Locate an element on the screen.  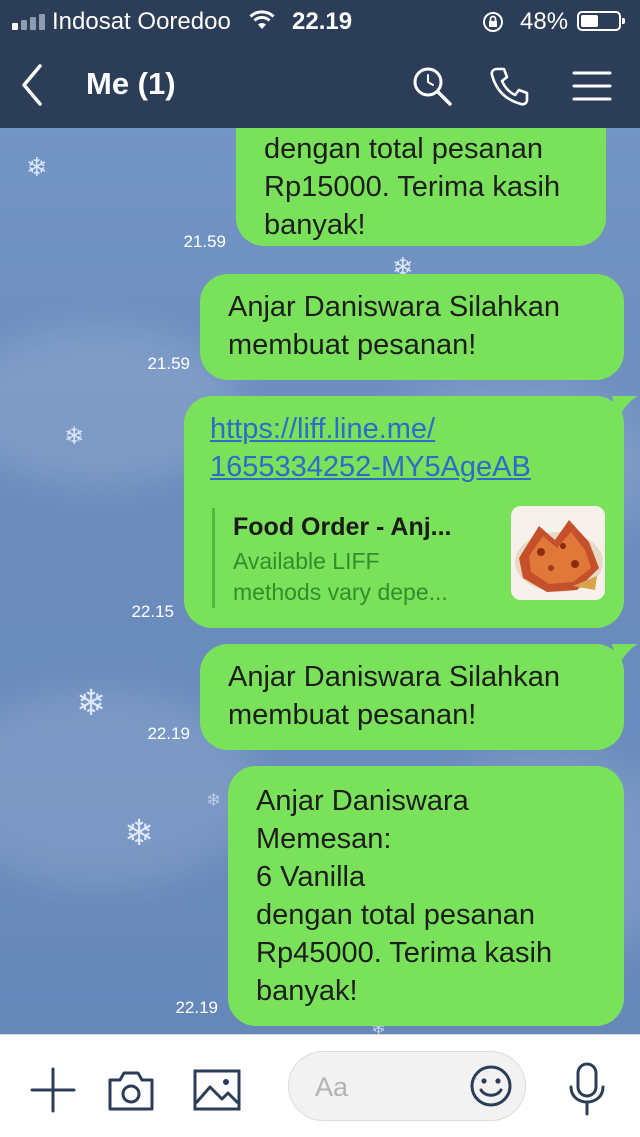
rotation-lock-icon is located at coordinates (493, 22).